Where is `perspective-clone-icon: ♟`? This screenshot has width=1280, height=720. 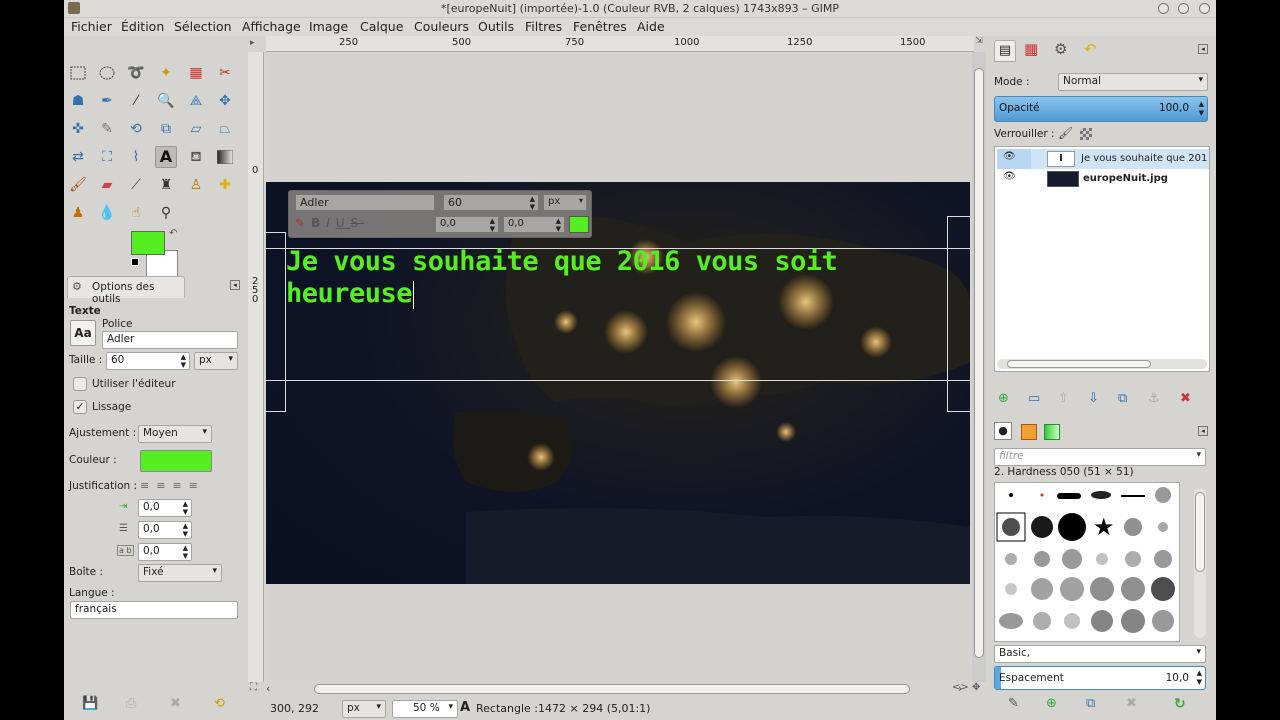 perspective-clone-icon: ♟ is located at coordinates (78, 213).